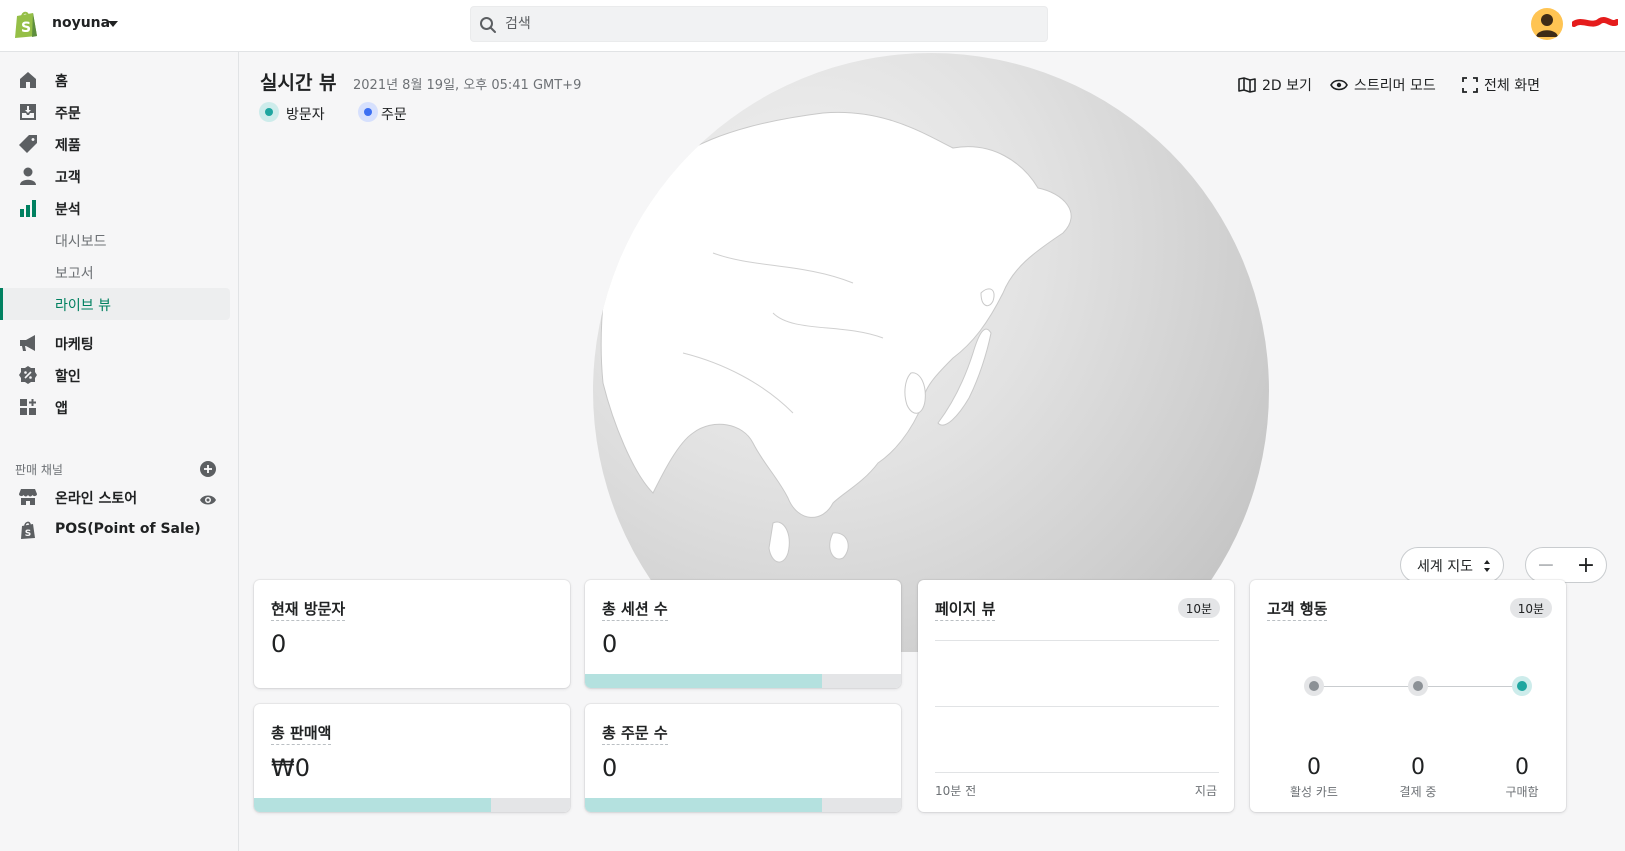 This screenshot has height=851, width=1625. What do you see at coordinates (128, 529) in the screenshot?
I see `sidebar-item-label: POS(Point of Sale)` at bounding box center [128, 529].